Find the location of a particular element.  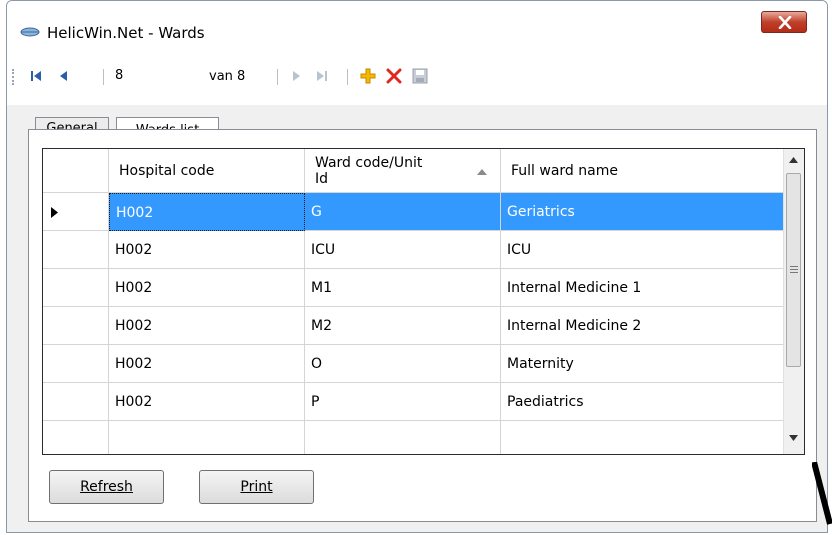

print-button-label: Print is located at coordinates (256, 487).